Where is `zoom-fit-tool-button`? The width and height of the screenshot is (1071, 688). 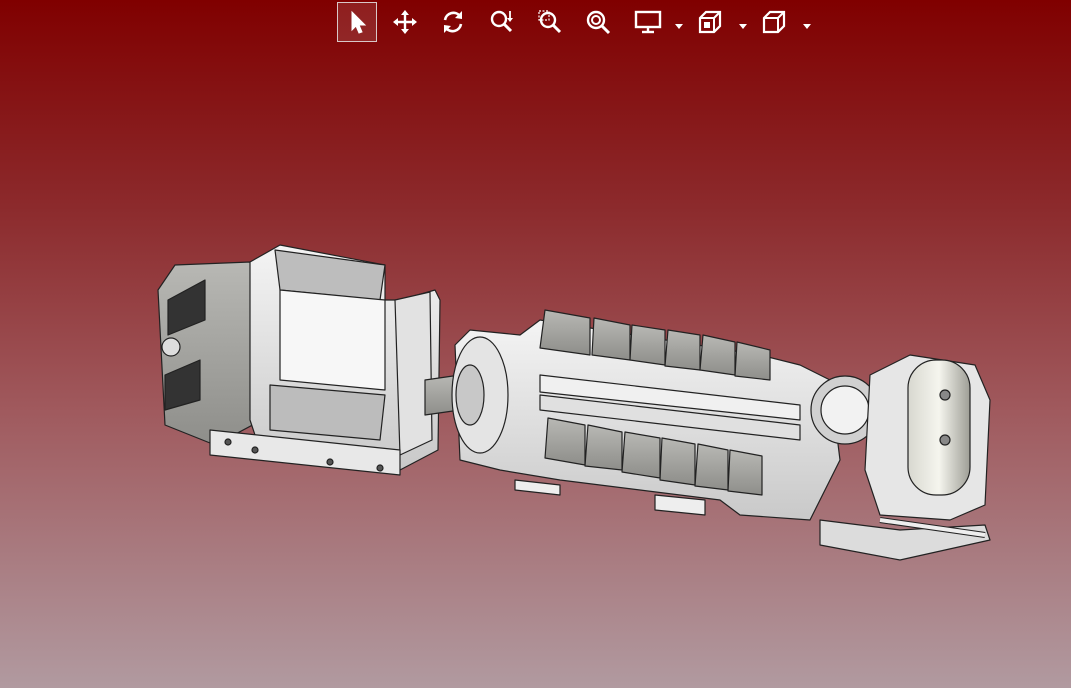 zoom-fit-tool-button is located at coordinates (598, 22).